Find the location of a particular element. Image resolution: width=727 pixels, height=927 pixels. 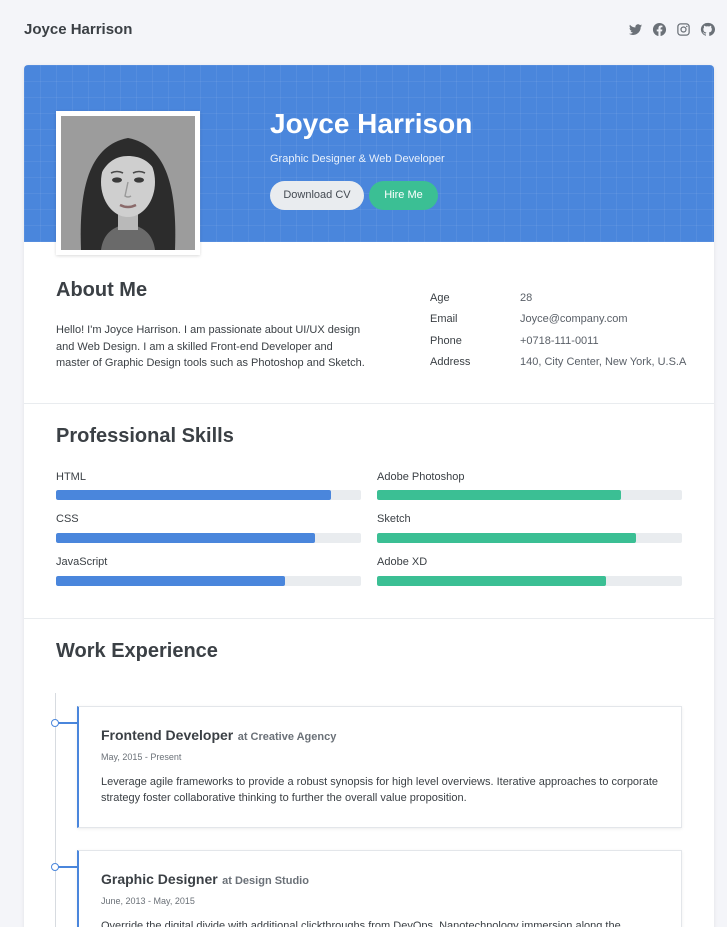

job-heading: Frontend Developer at Creative Agency is located at coordinates (218, 736).